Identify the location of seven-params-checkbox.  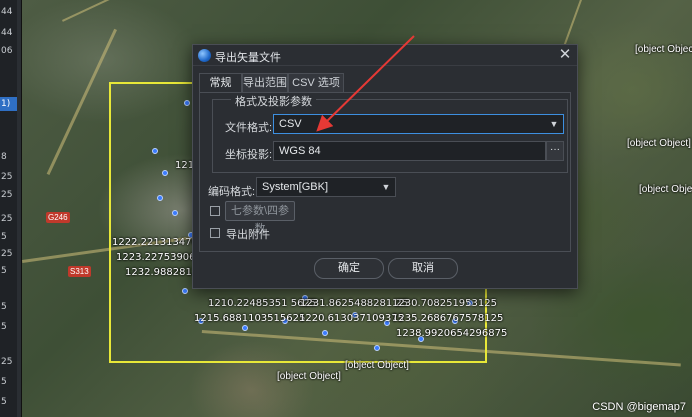
(215, 211).